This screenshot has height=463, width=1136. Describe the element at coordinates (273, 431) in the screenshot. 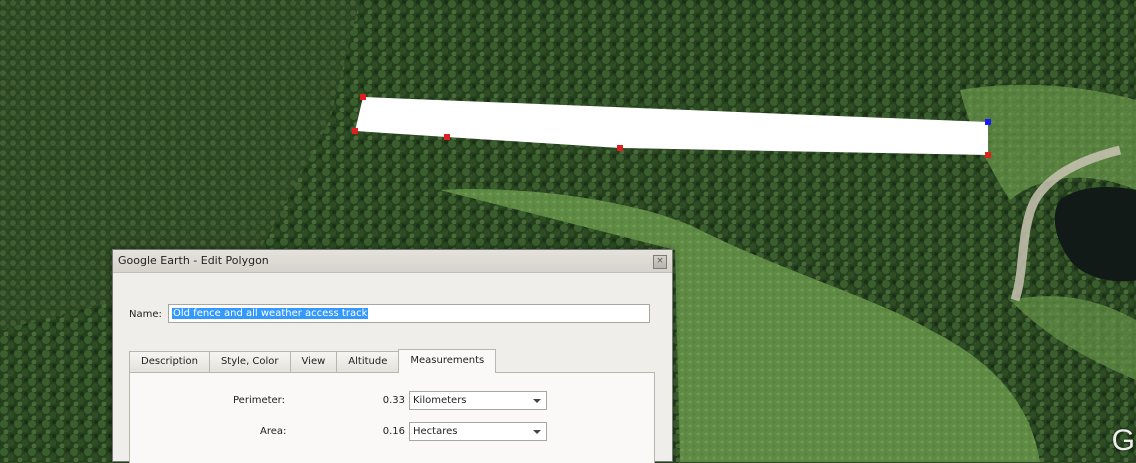

I see `area-label: Area:` at that location.